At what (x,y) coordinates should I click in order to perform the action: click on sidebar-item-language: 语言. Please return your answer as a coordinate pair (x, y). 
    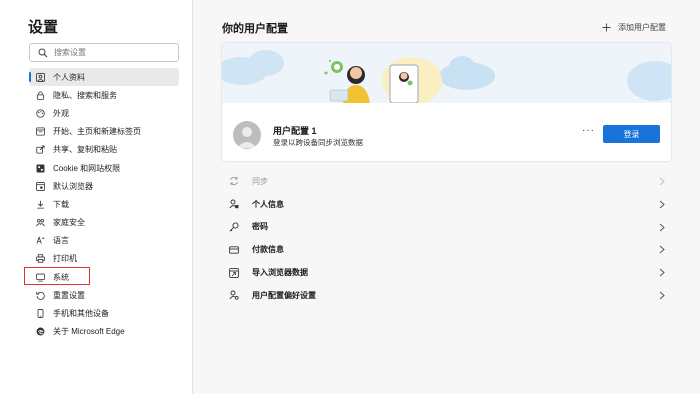
    Looking at the image, I should click on (104, 241).